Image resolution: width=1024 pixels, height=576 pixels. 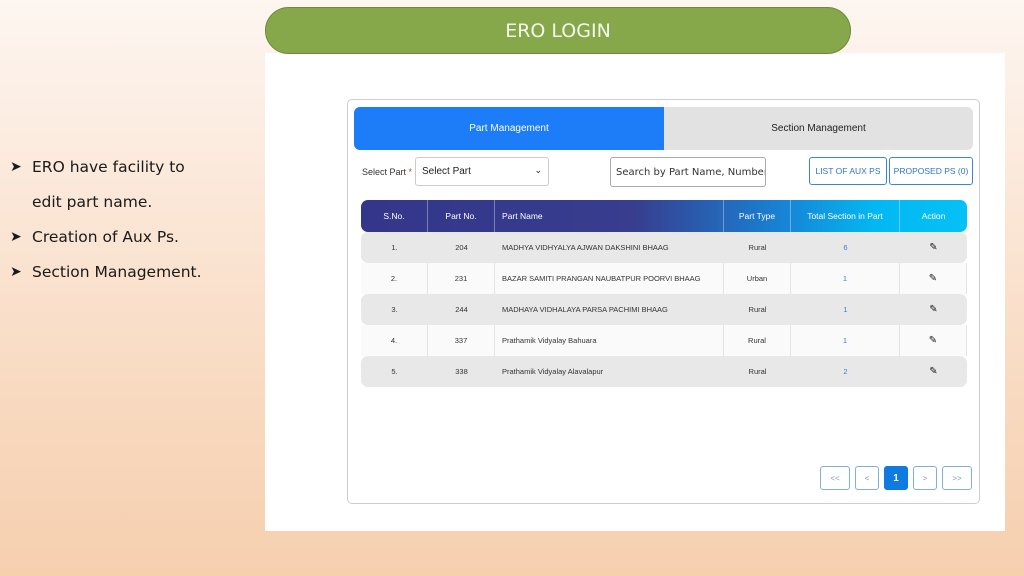 I want to click on cell-sno: 4., so click(x=394, y=340).